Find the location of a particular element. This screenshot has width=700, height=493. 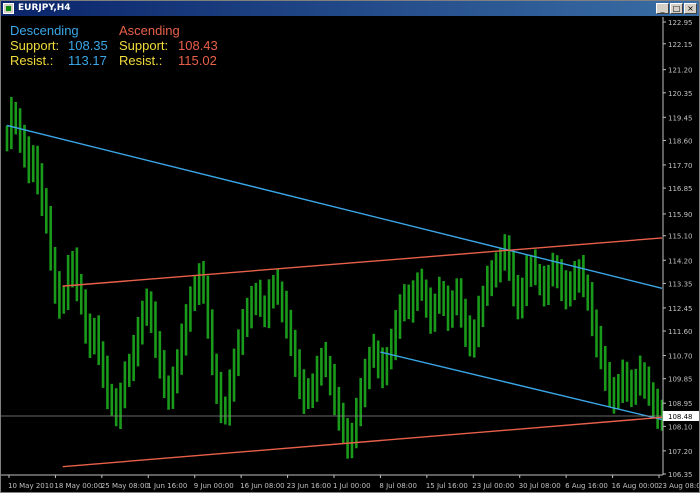

x-tick-label: 6 Aug 16:00 is located at coordinates (586, 486).